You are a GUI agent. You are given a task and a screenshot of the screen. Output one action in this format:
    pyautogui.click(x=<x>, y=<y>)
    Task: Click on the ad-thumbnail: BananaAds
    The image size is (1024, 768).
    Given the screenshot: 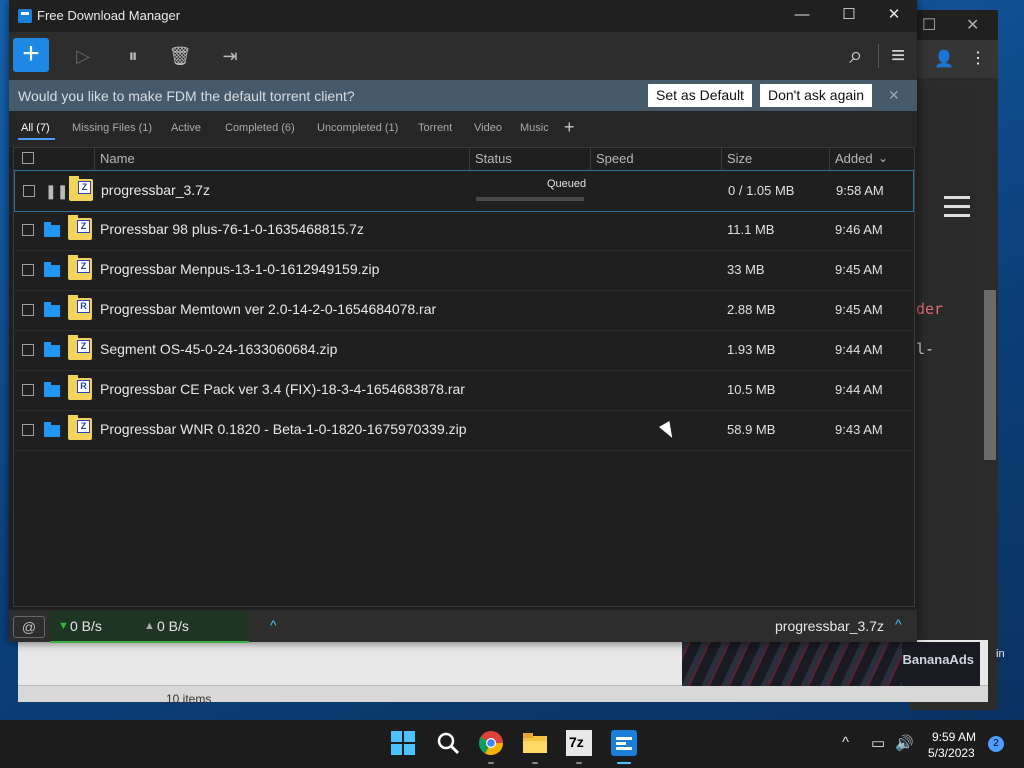 What is the action you would take?
    pyautogui.click(x=831, y=664)
    